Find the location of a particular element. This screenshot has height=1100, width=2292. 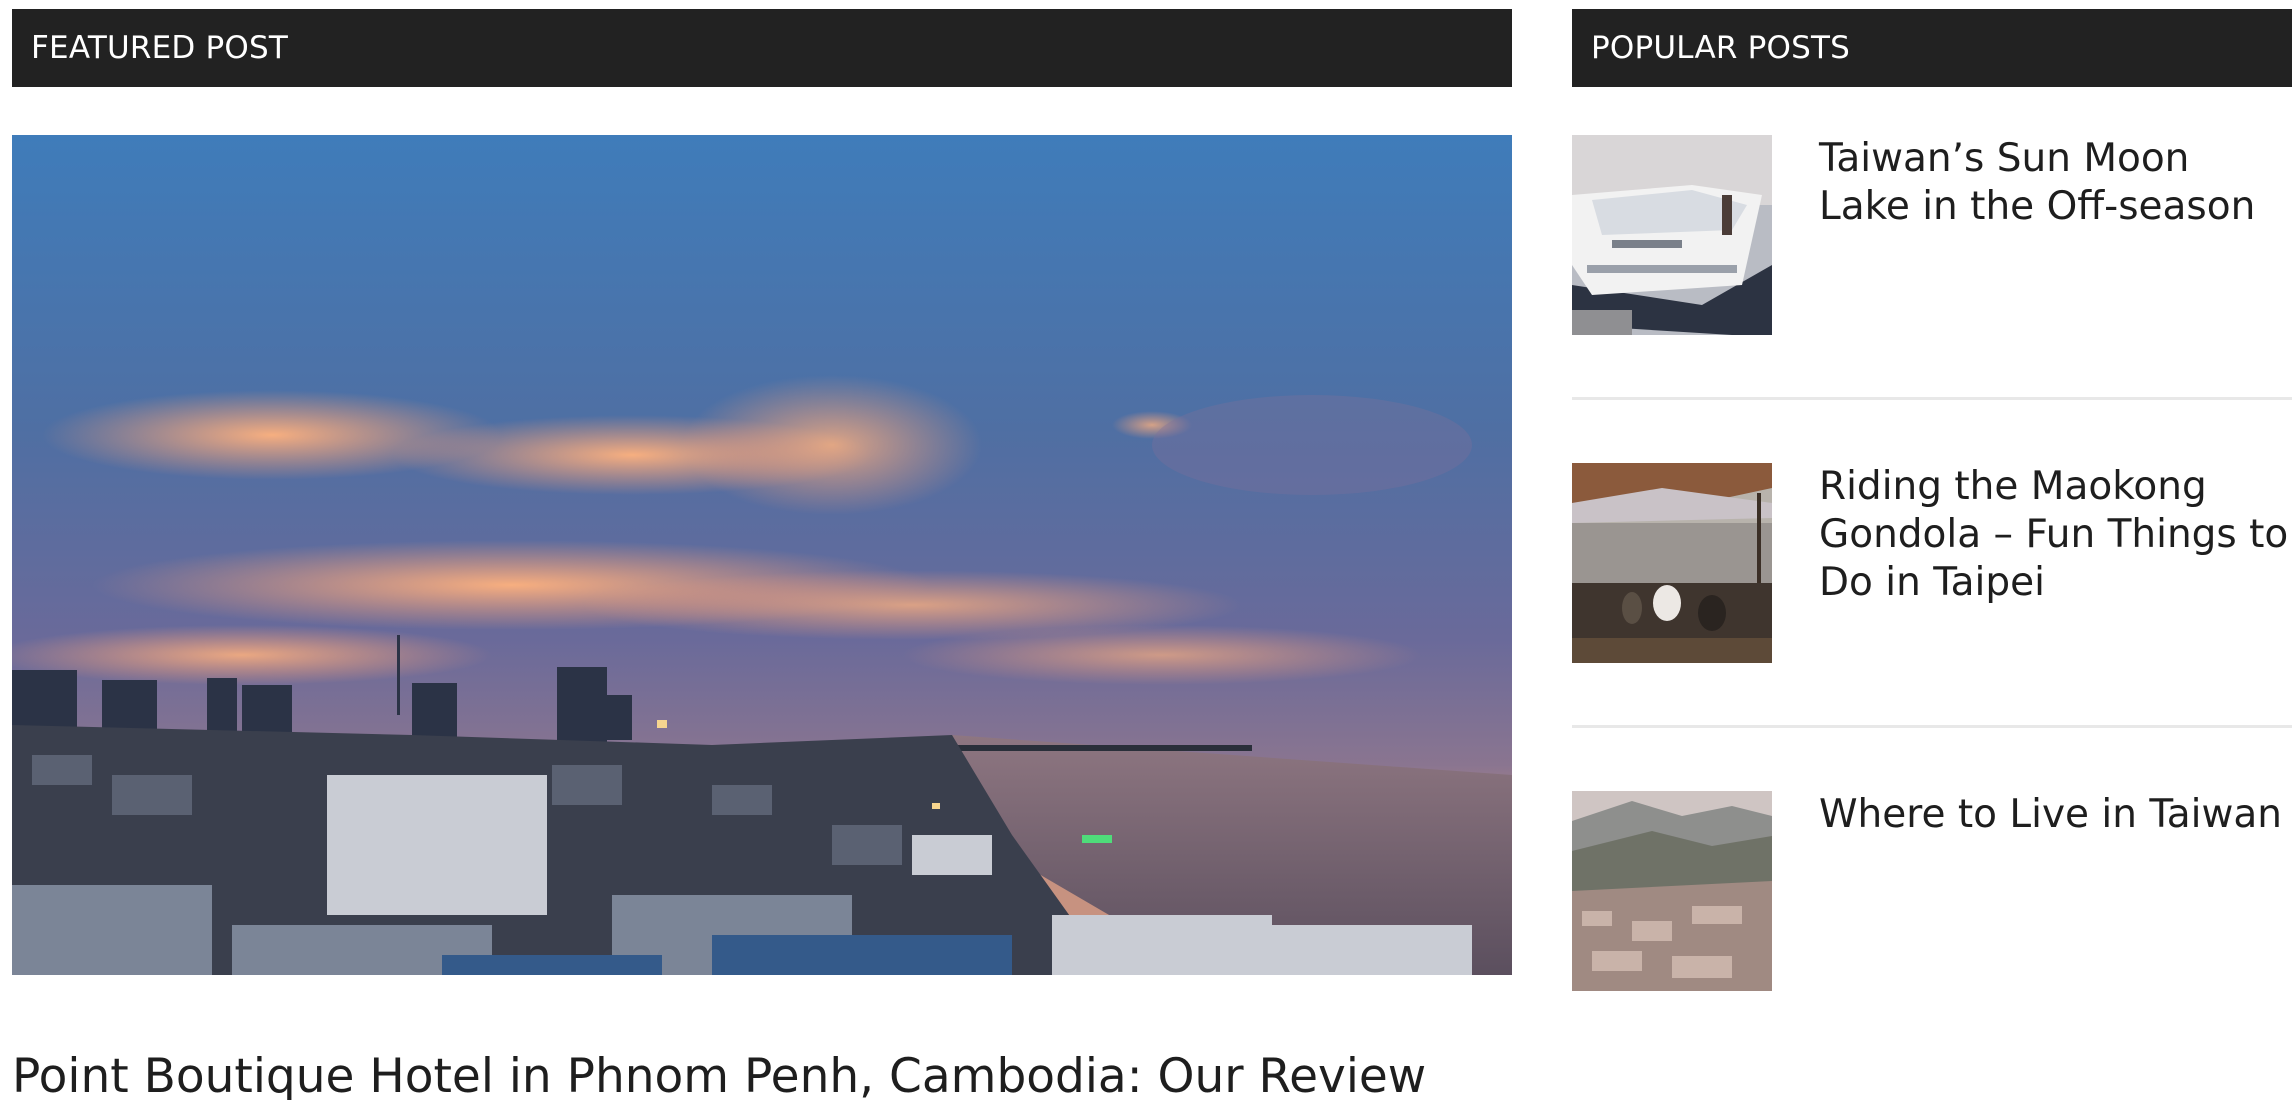

popular-post-title: Where to Live in Taiwan is located at coordinates (2054, 815).